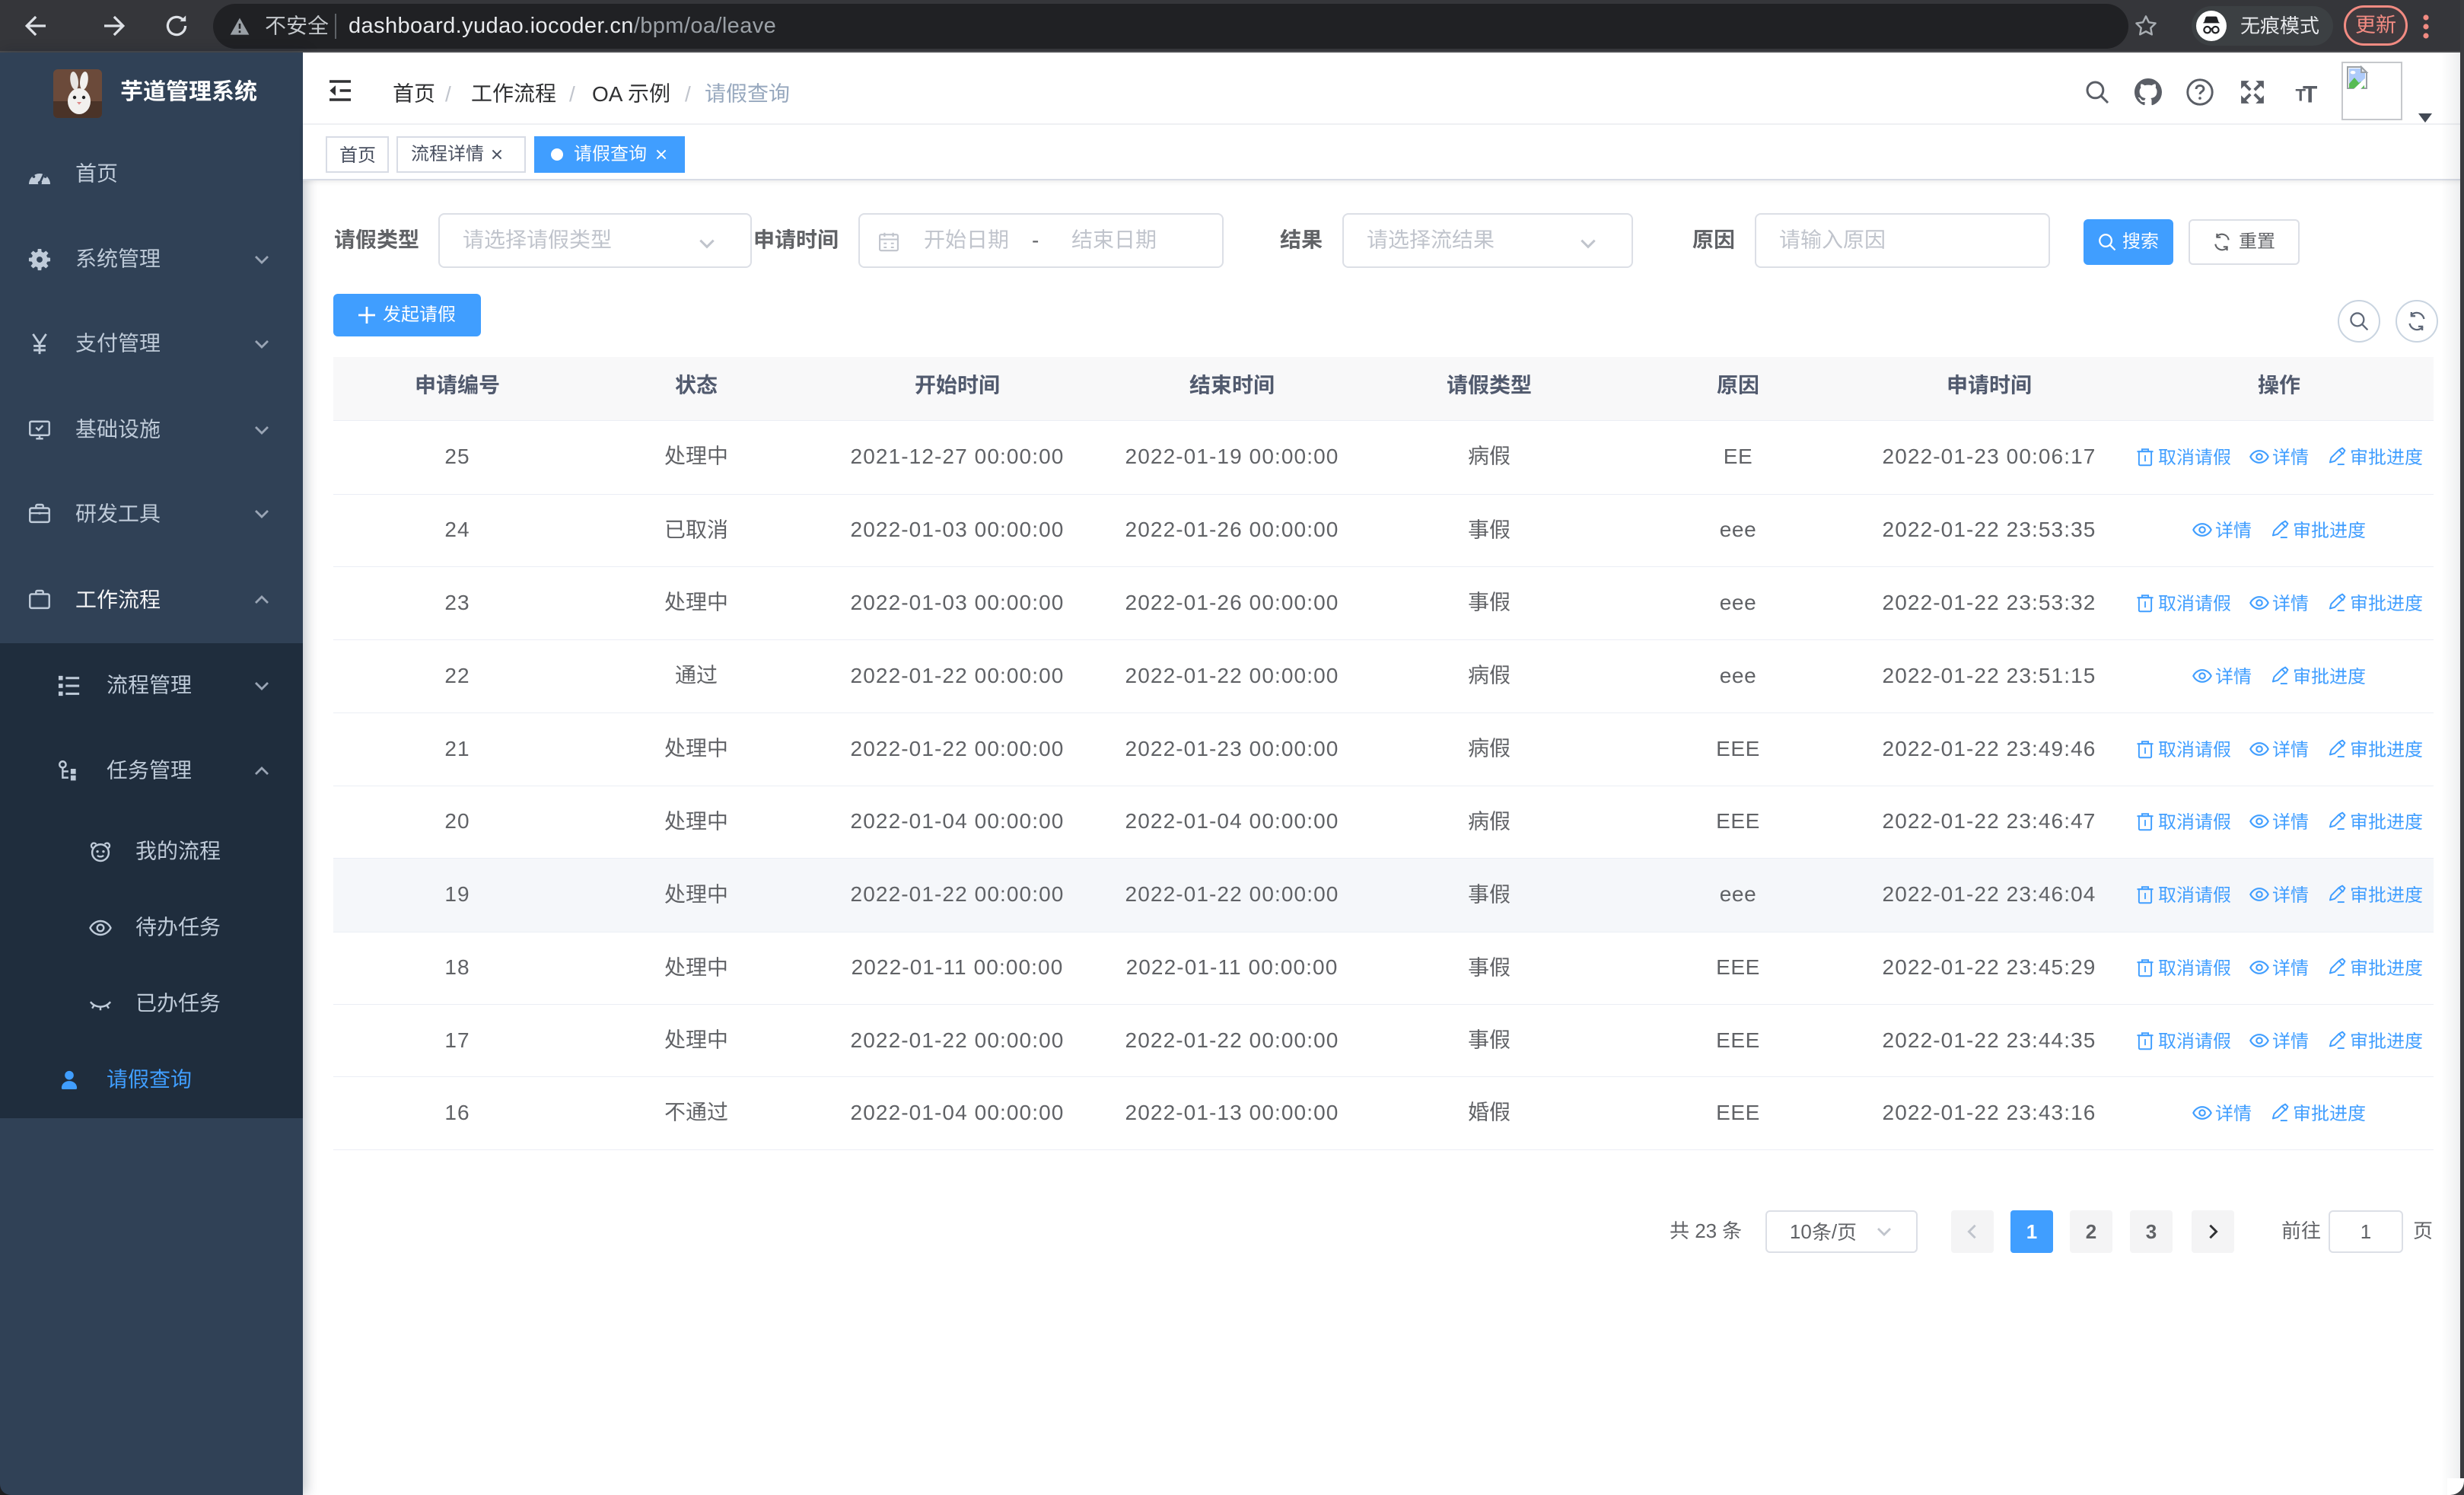 This screenshot has height=1495, width=2464. What do you see at coordinates (2310, 94) in the screenshot?
I see `svg-text: T` at bounding box center [2310, 94].